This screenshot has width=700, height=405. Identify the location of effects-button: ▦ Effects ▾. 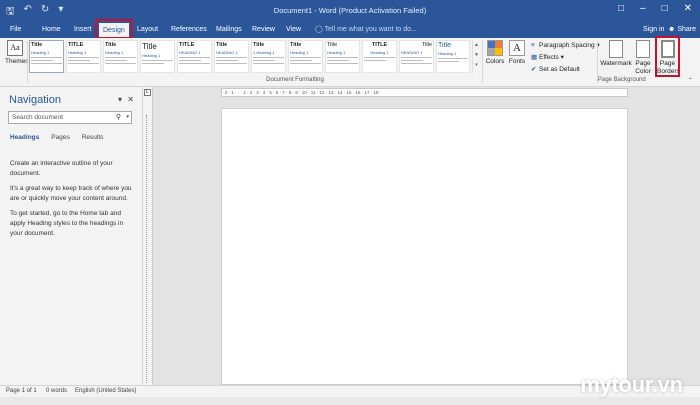
(563, 58).